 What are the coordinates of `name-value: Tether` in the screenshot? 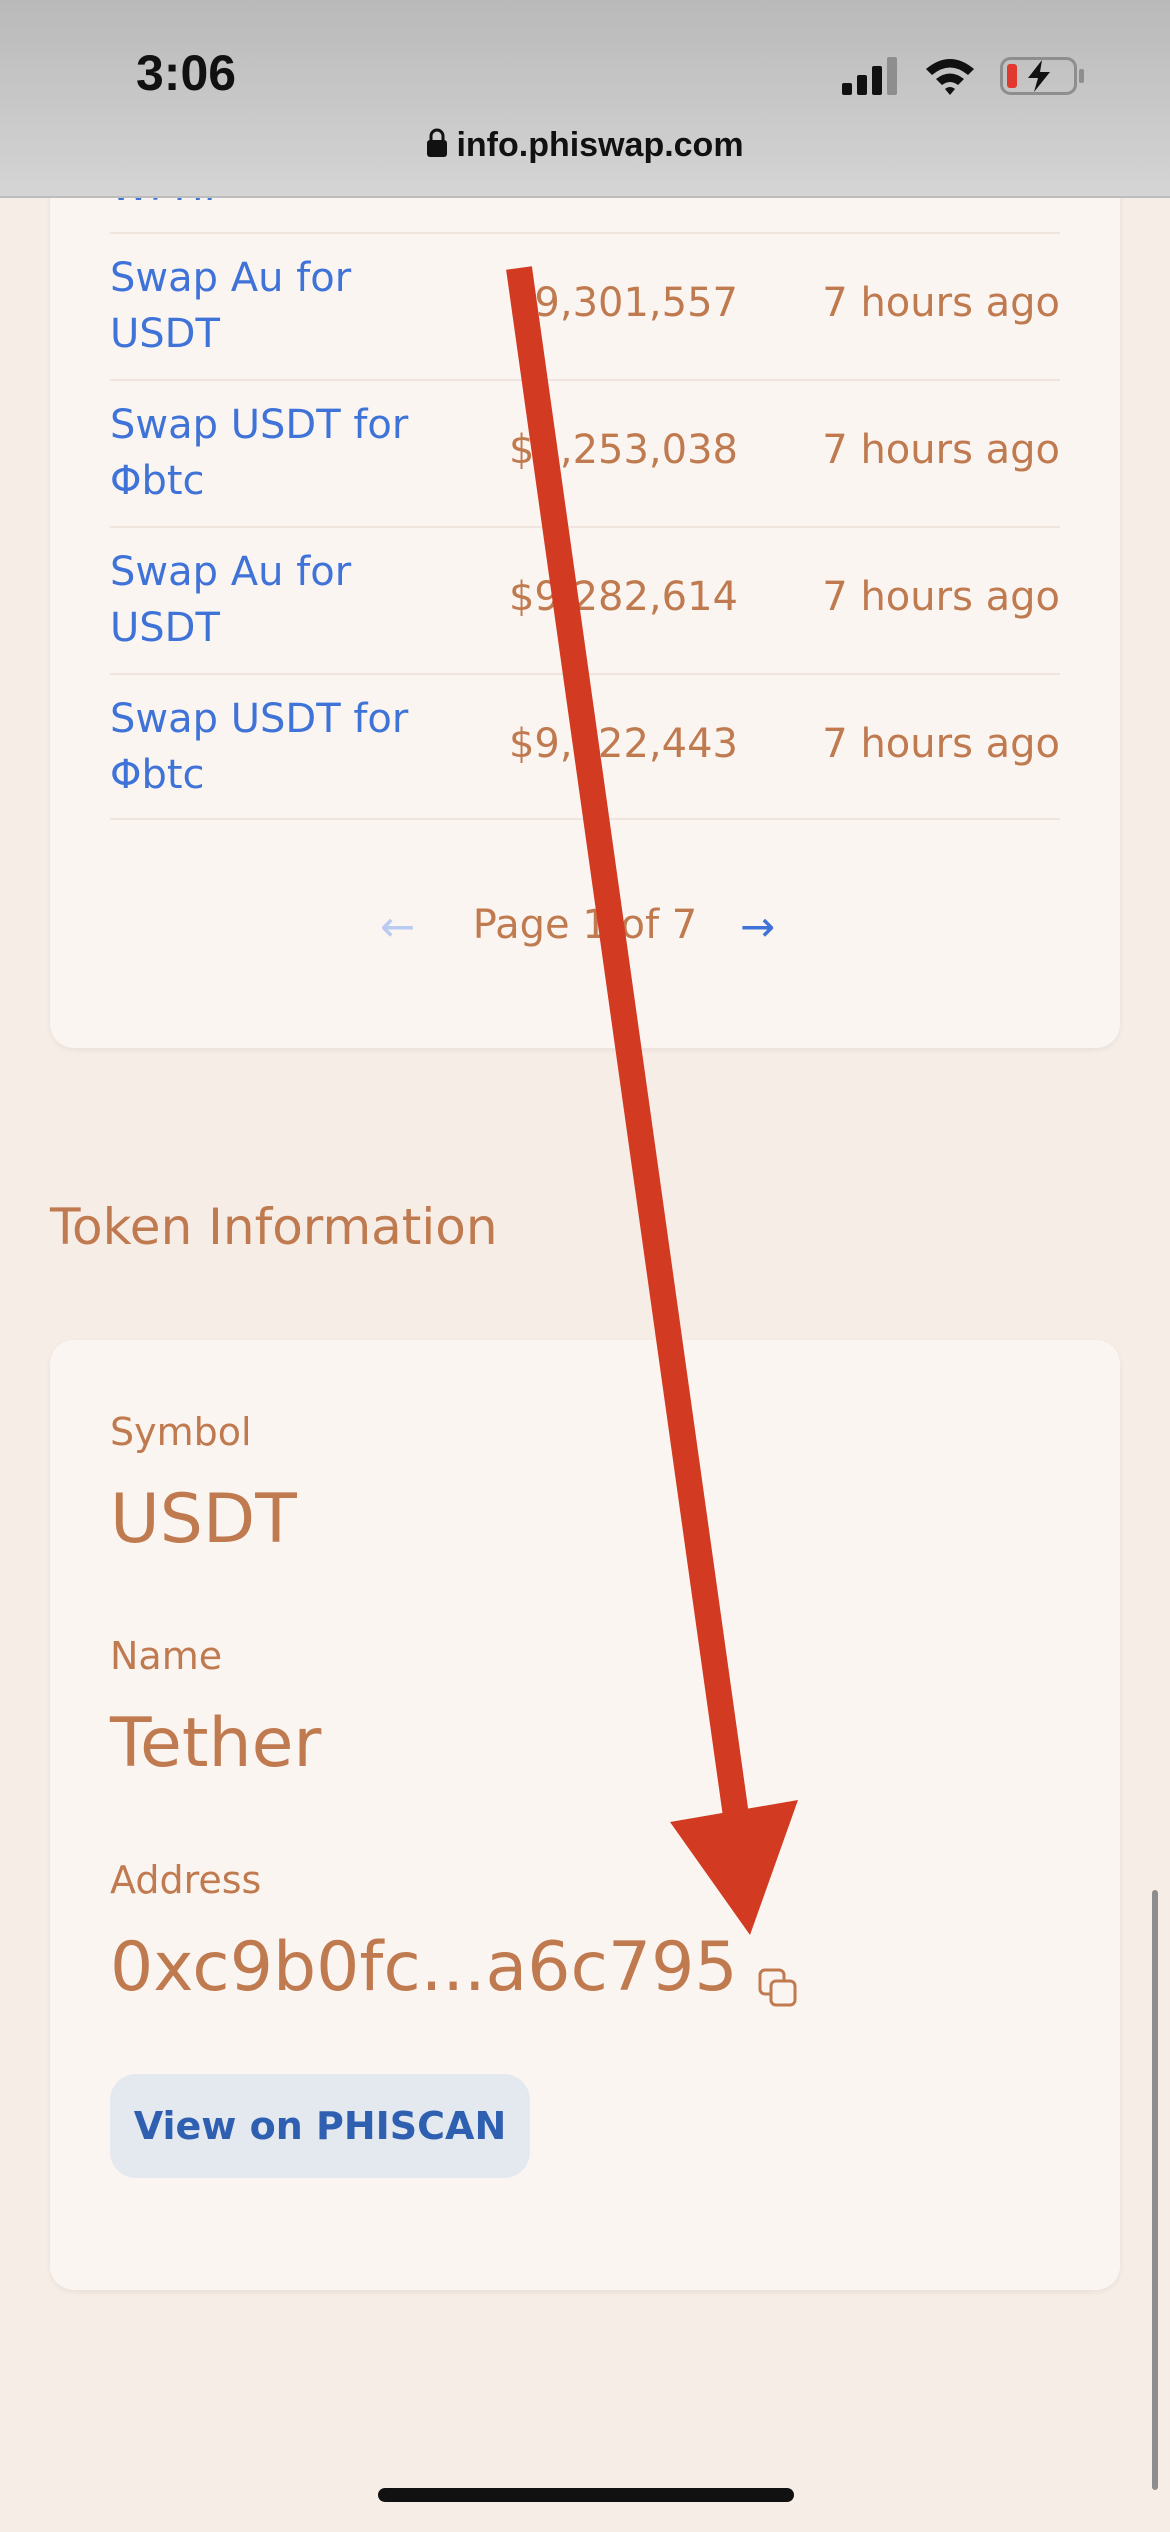 It's located at (216, 1743).